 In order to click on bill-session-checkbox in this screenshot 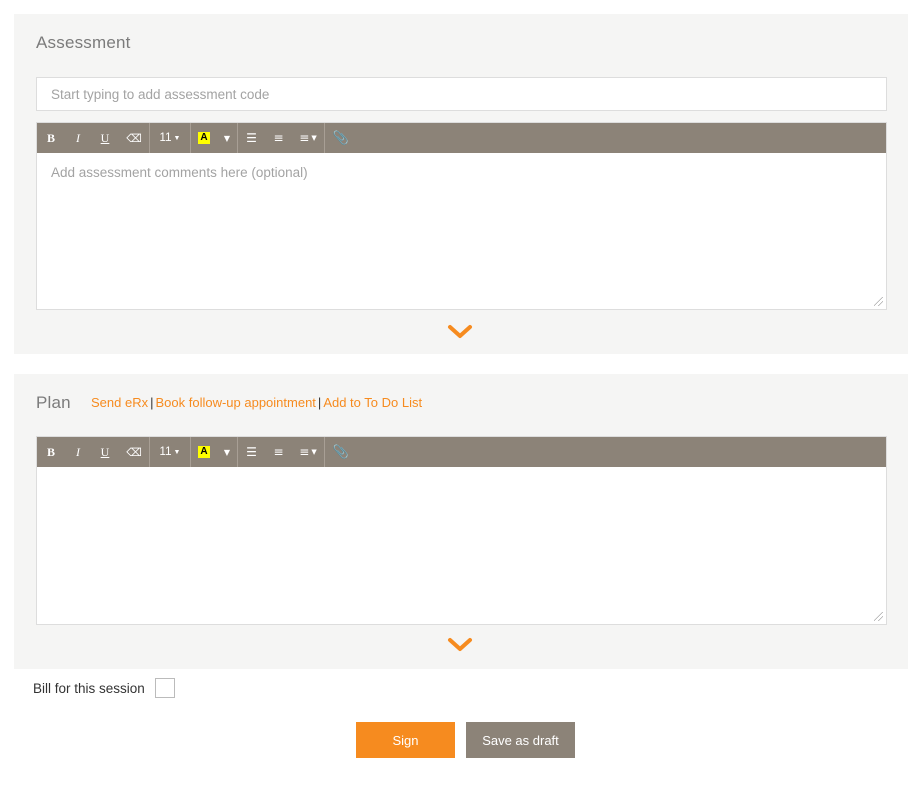, I will do `click(164, 688)`.